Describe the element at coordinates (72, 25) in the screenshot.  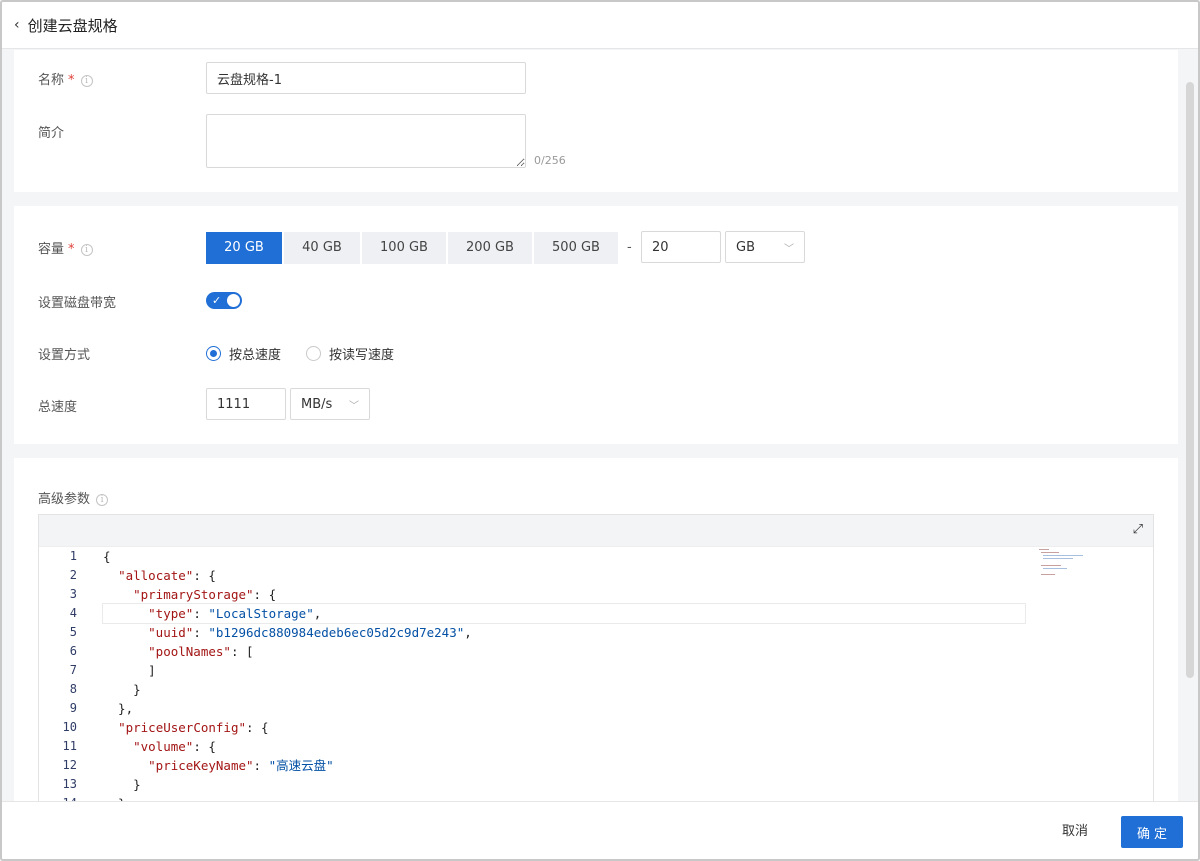
I see `page-title: 创建云盘规格` at that location.